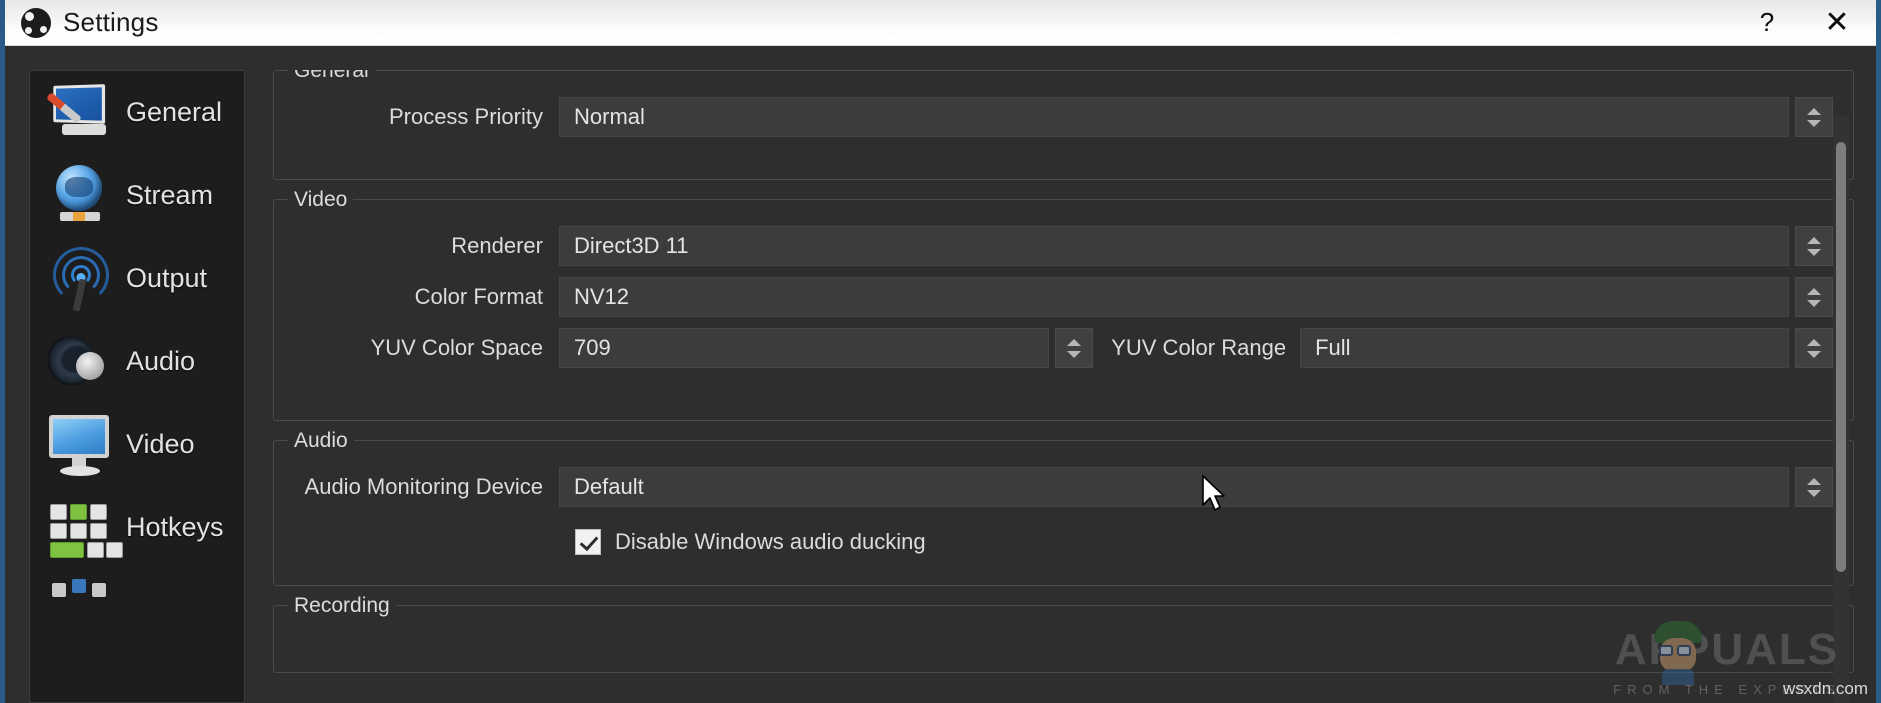 The image size is (1881, 703). I want to click on combobox-value: Direct3D 11, so click(631, 245).